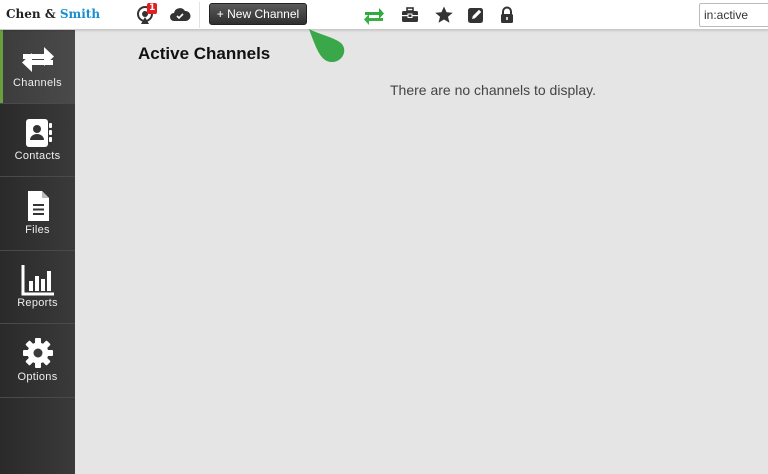  I want to click on toolbar-divider, so click(199, 15).